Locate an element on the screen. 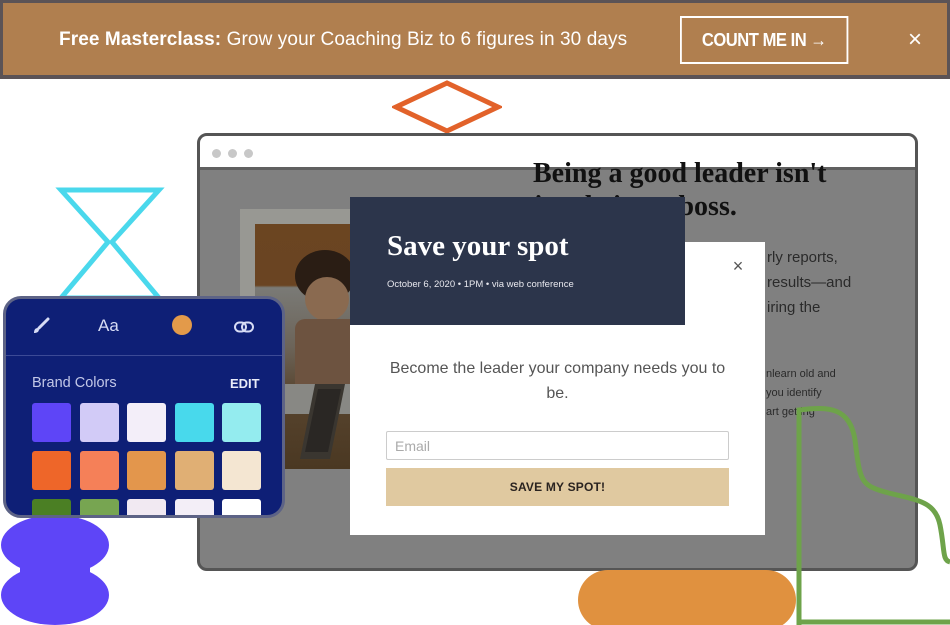 This screenshot has height=625, width=950. link-icon is located at coordinates (244, 329).